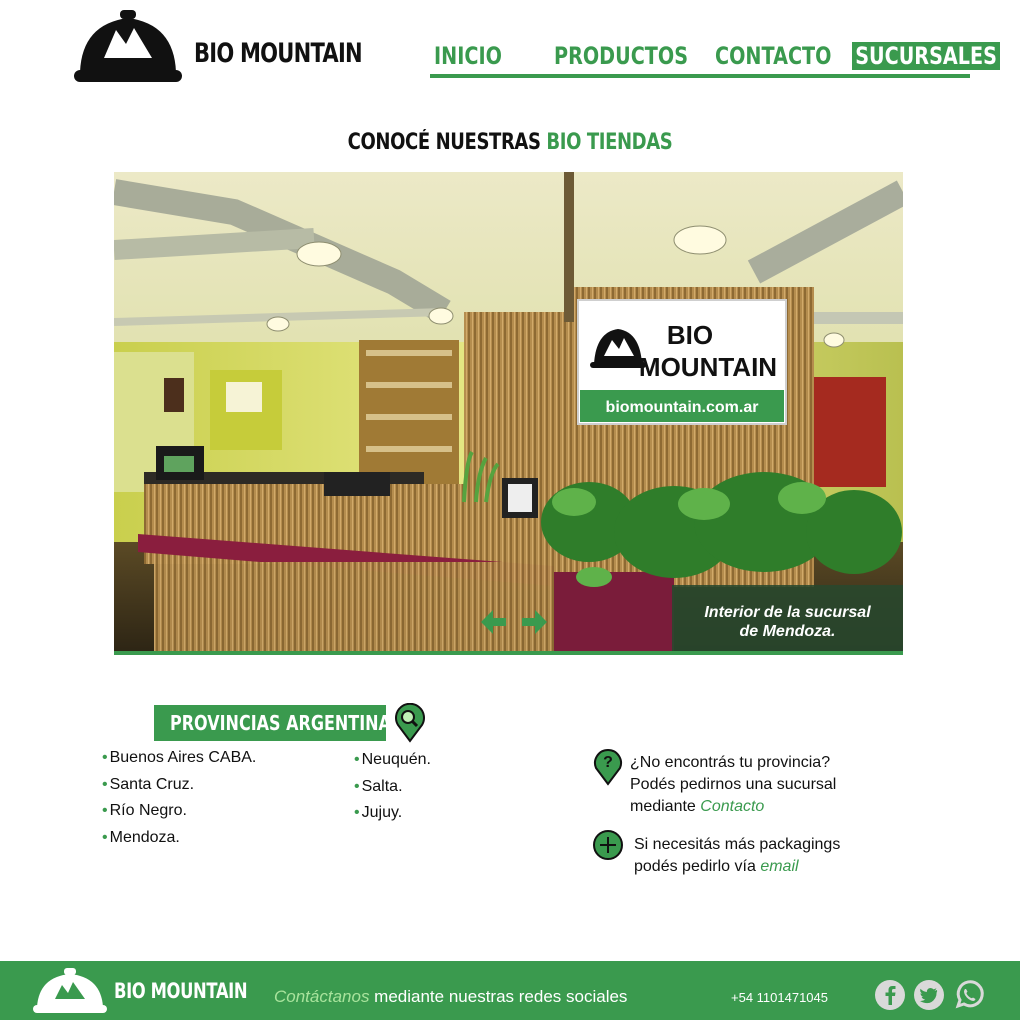  Describe the element at coordinates (447, 142) in the screenshot. I see `title-plain: CONOCÉ NUESTRAS` at that location.